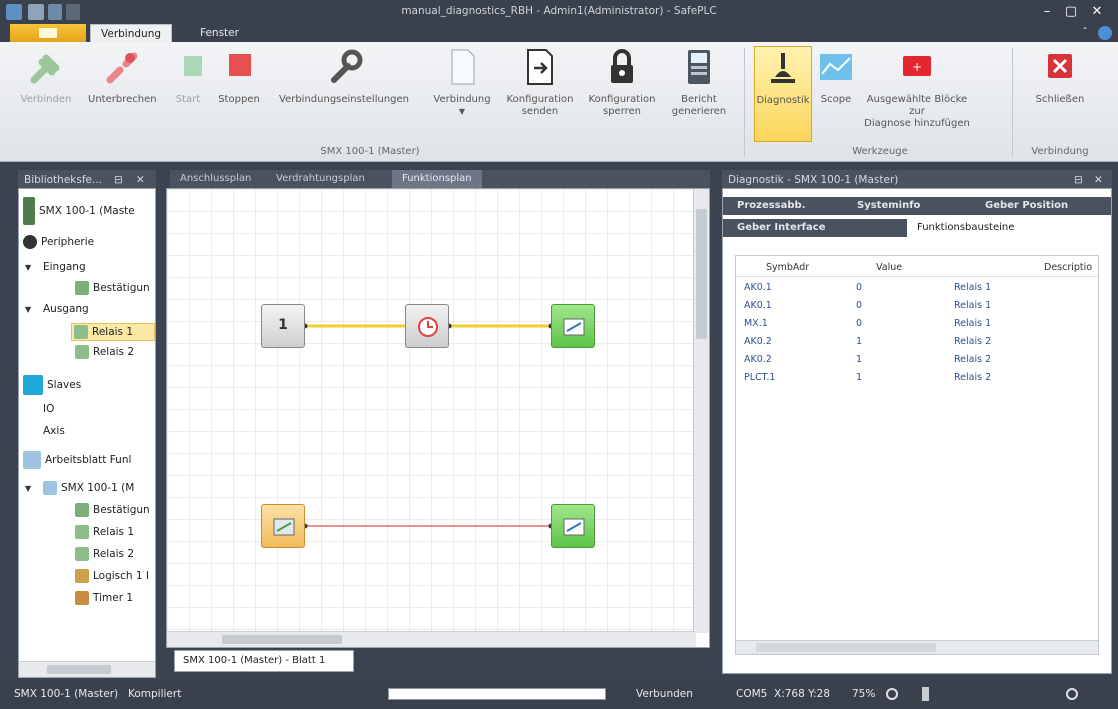 The image size is (1118, 709). What do you see at coordinates (699, 94) in the screenshot?
I see `bericht-generieren-button: Bericht generieren` at bounding box center [699, 94].